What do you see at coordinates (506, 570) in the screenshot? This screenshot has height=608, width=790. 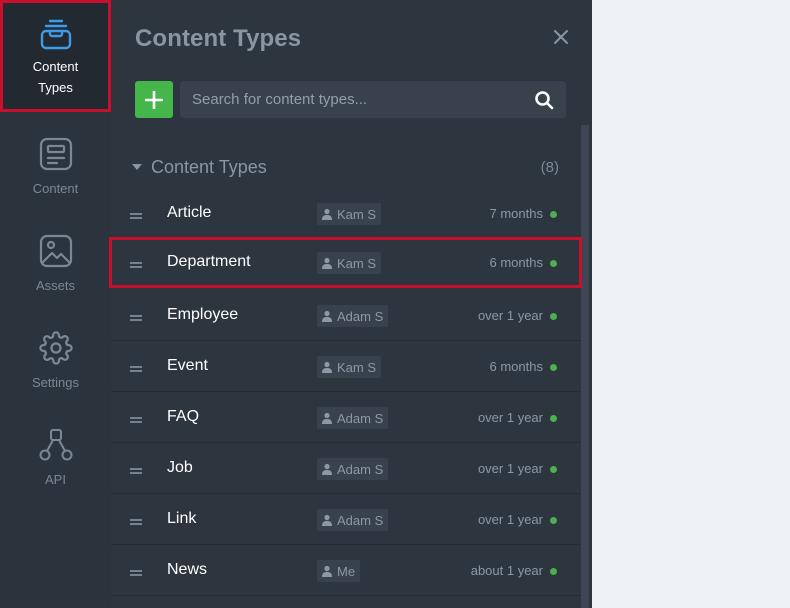 I see `updated-time: about 1 year` at bounding box center [506, 570].